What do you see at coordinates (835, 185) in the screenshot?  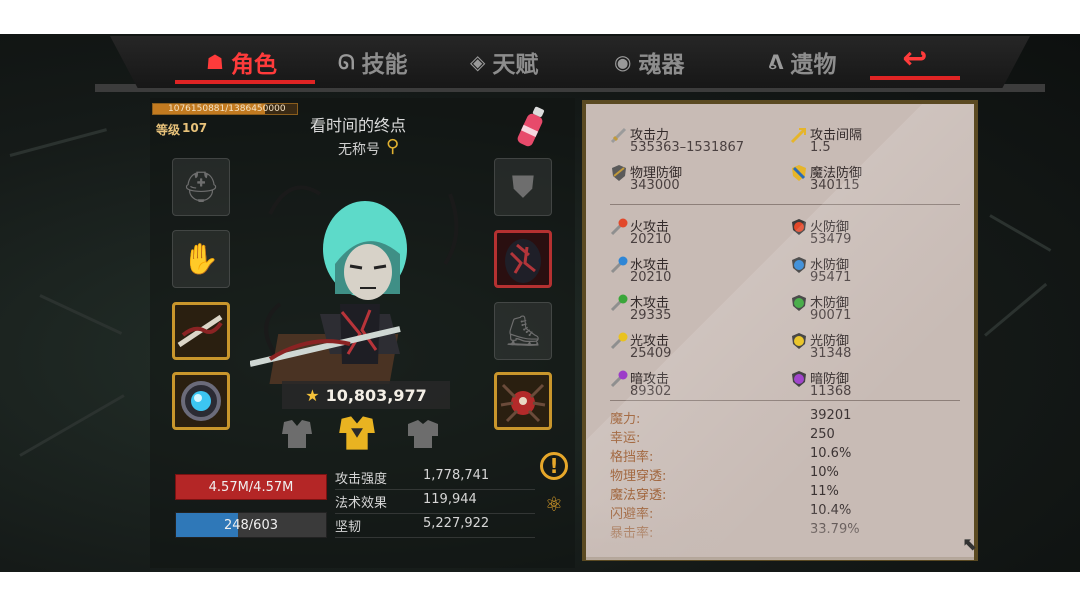 I see `attr-value: 340115` at bounding box center [835, 185].